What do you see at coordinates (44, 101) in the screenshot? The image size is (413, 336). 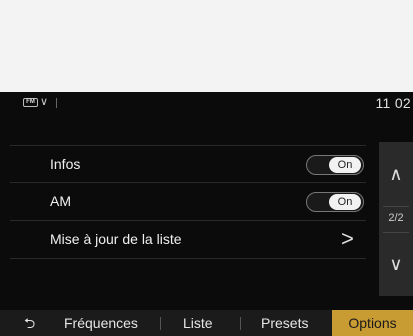 I see `chevron-down-icon: ∨` at bounding box center [44, 101].